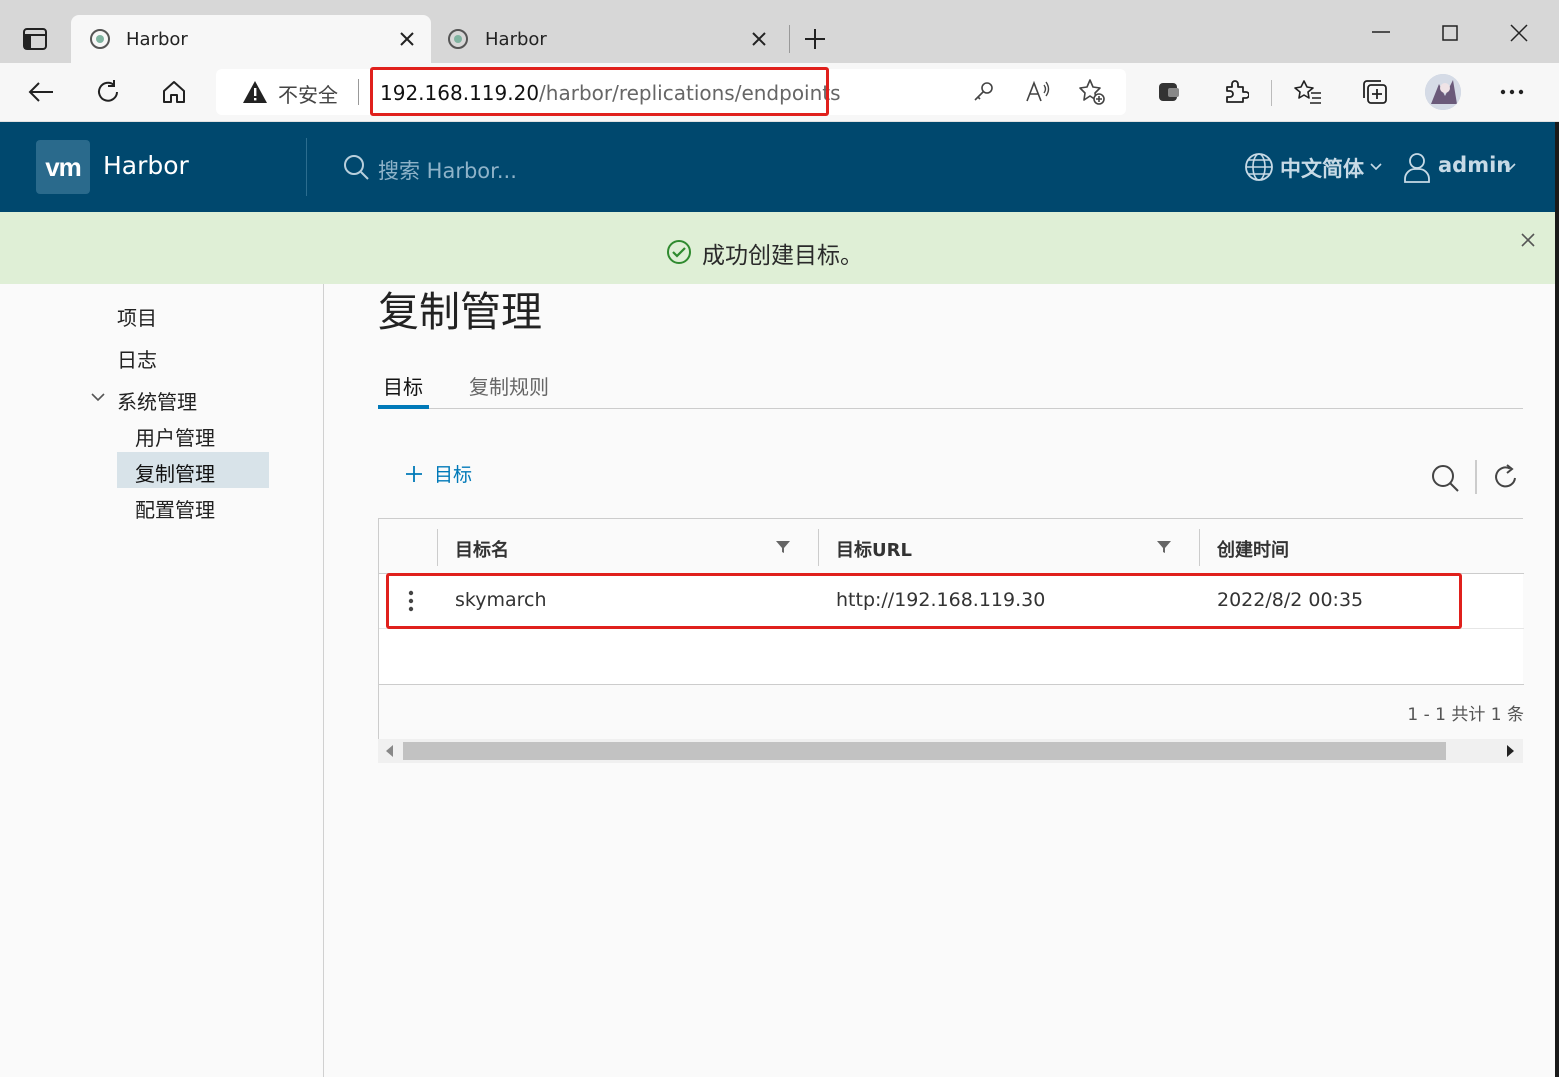  What do you see at coordinates (41, 92) in the screenshot?
I see `back-icon` at bounding box center [41, 92].